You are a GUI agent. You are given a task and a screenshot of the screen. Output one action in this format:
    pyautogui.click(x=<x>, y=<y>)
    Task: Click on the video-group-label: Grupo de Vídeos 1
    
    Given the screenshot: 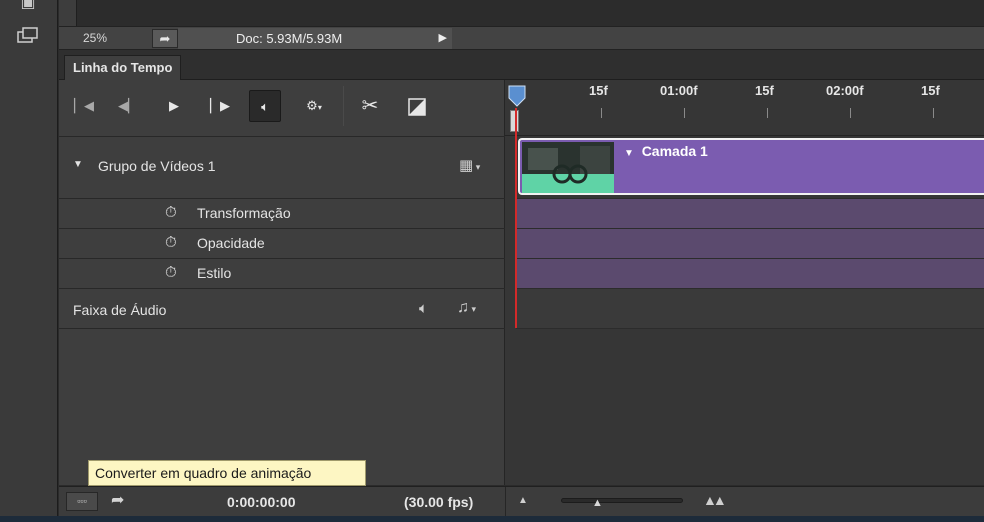 What is the action you would take?
    pyautogui.click(x=157, y=166)
    